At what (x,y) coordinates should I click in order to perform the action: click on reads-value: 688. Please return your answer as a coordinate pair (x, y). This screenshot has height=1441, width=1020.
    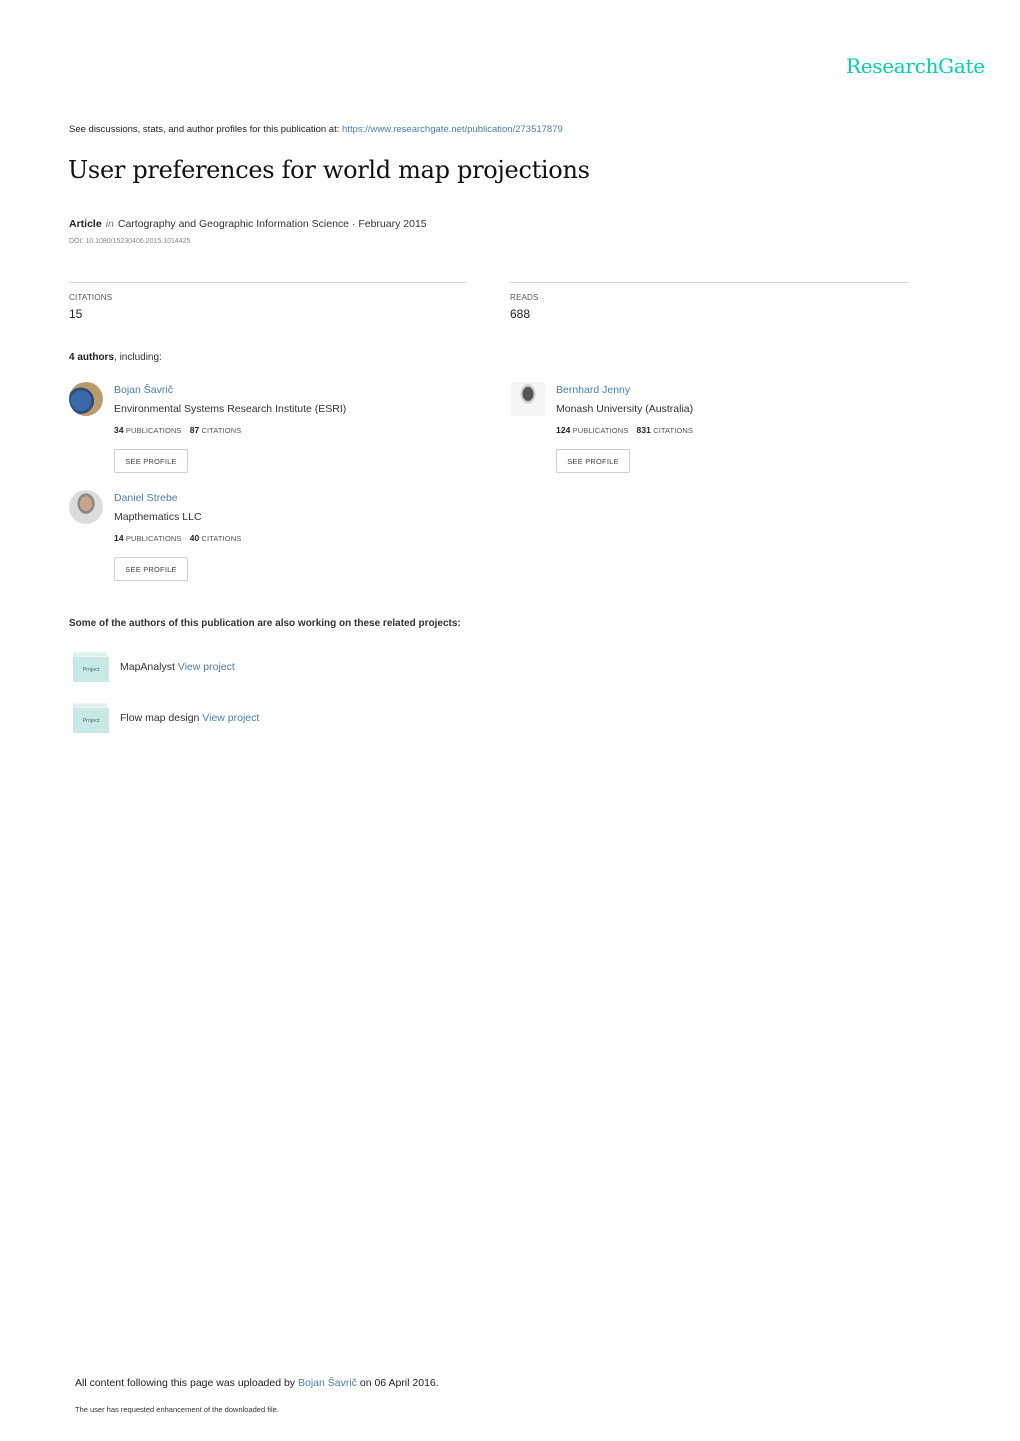
    Looking at the image, I should click on (520, 314).